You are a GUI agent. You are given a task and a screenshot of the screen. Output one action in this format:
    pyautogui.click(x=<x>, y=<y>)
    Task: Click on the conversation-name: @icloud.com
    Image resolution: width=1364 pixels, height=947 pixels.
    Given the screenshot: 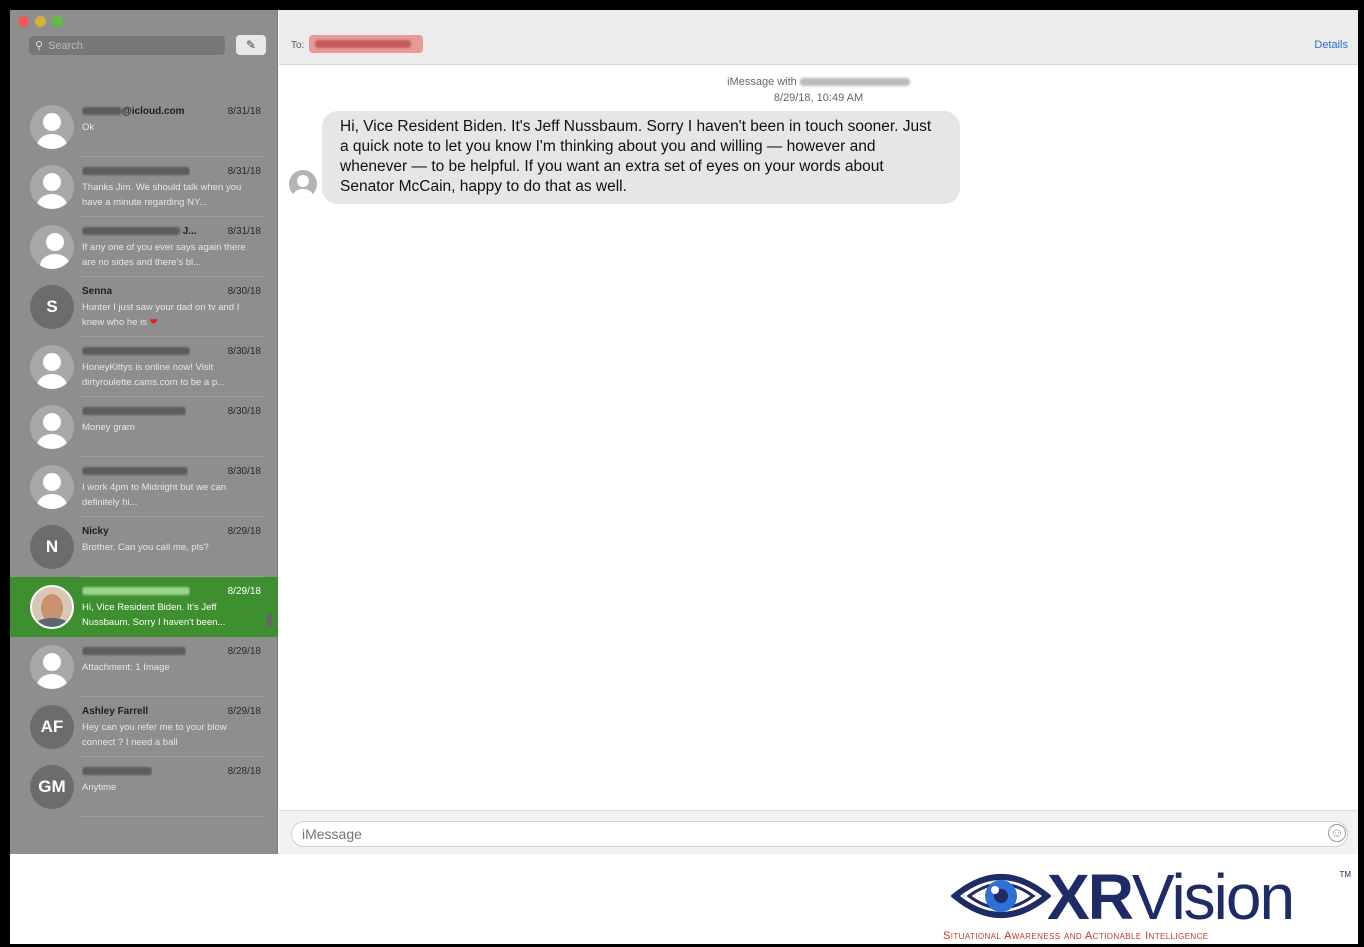 What is the action you would take?
    pyautogui.click(x=153, y=111)
    